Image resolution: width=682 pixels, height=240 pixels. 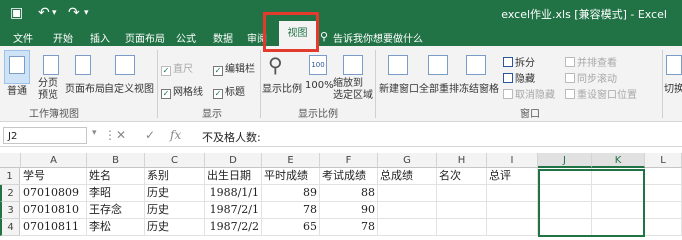 I want to click on undo-icon: ↶, so click(x=44, y=13).